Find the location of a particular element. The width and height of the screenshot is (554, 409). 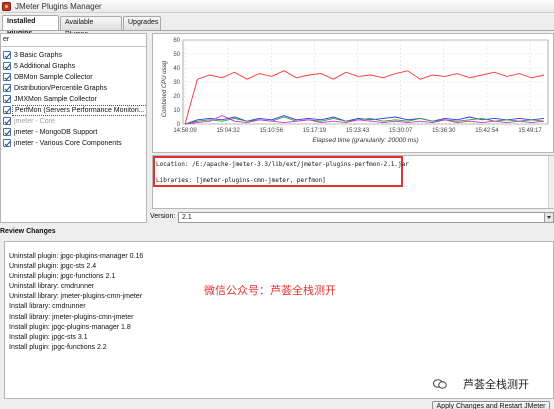

review-line: Uninstall plugin: jpgc-sts 2.4 is located at coordinates (53, 267).